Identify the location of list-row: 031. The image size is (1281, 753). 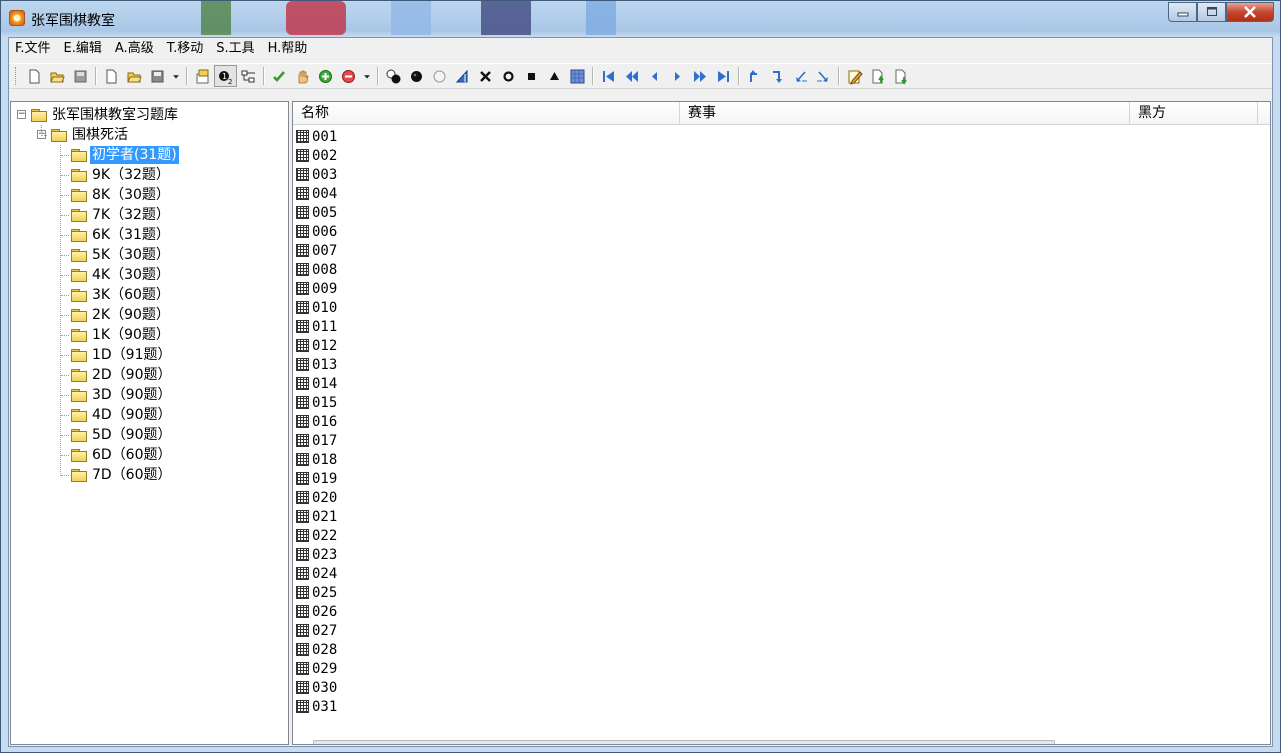
(316, 706).